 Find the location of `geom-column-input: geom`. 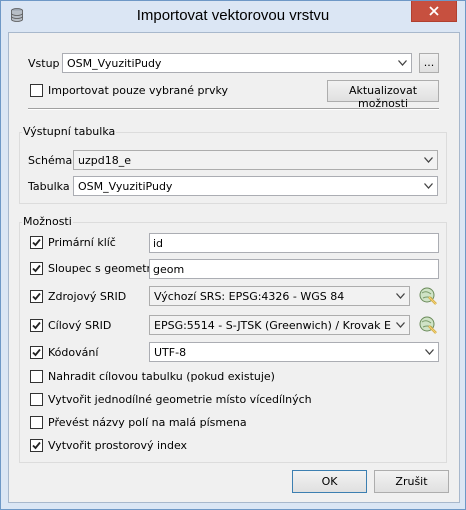

geom-column-input: geom is located at coordinates (294, 269).